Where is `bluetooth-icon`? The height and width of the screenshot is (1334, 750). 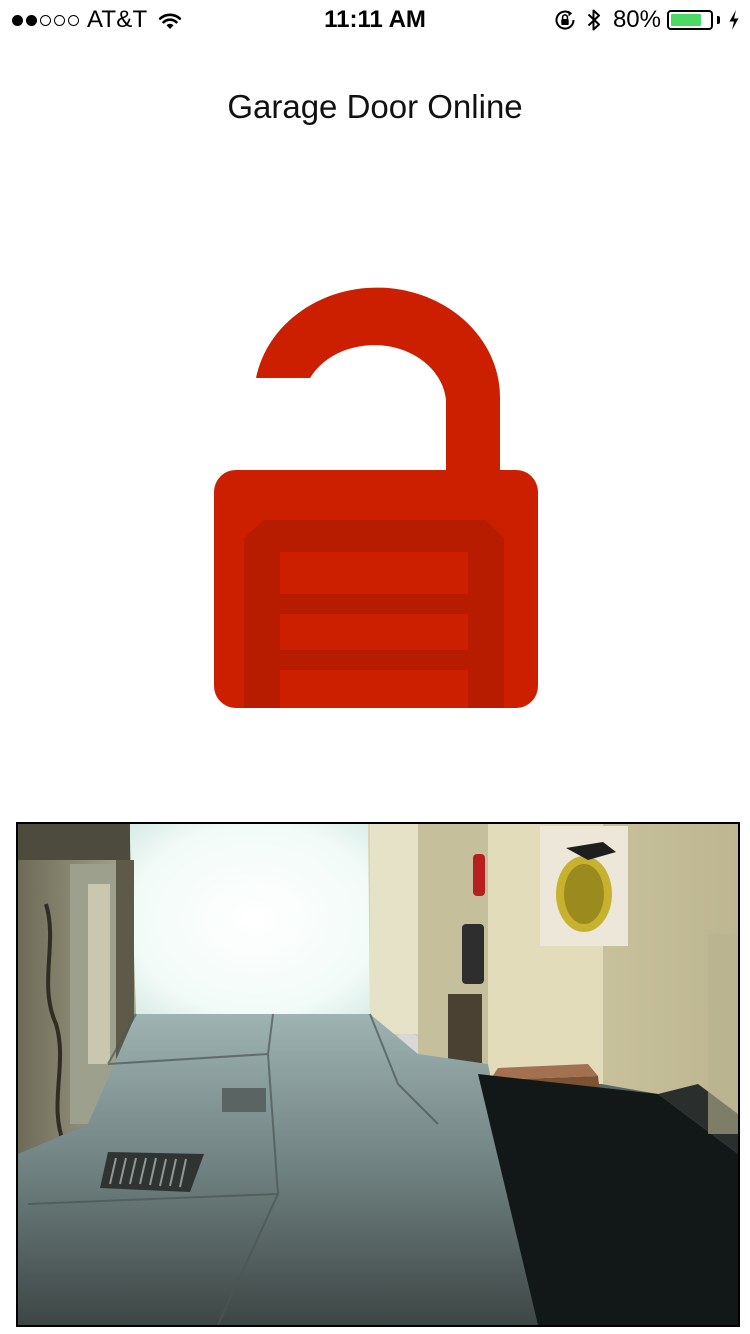 bluetooth-icon is located at coordinates (594, 20).